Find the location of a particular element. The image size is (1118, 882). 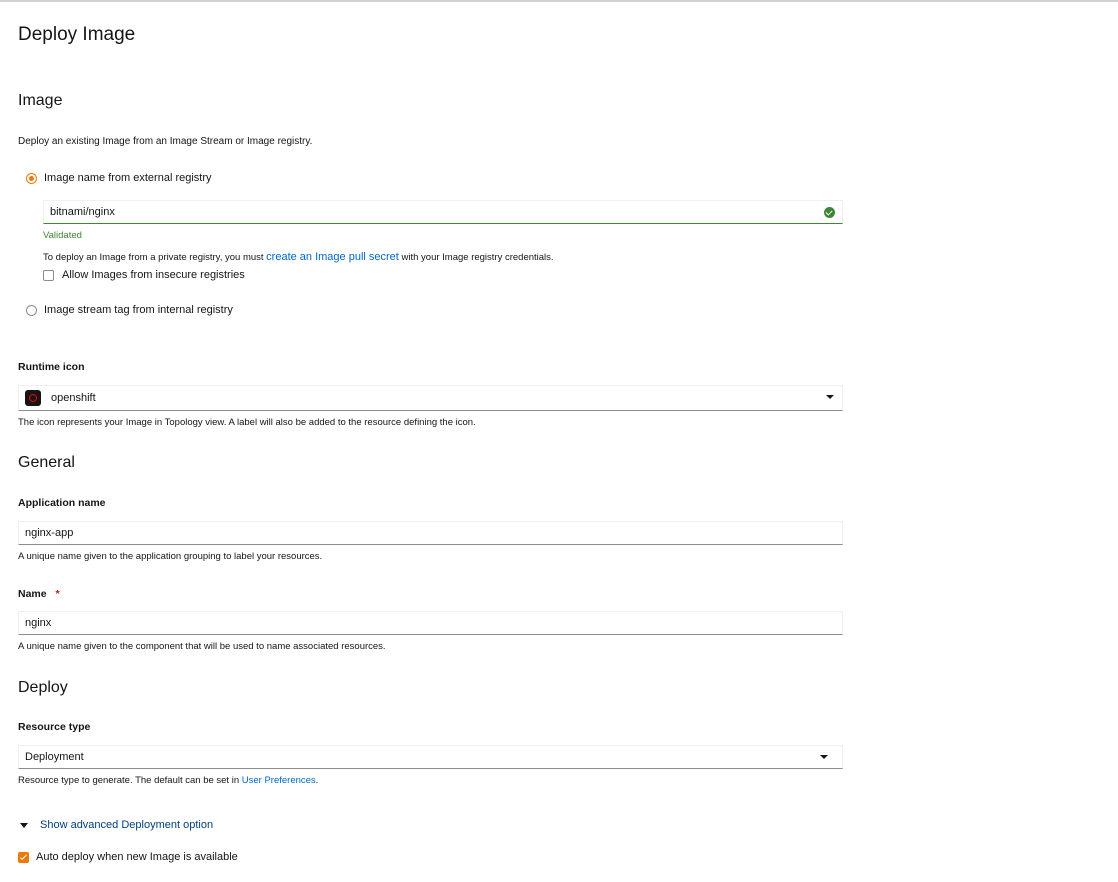

runtime-icon-label: Runtime icon is located at coordinates (51, 367).